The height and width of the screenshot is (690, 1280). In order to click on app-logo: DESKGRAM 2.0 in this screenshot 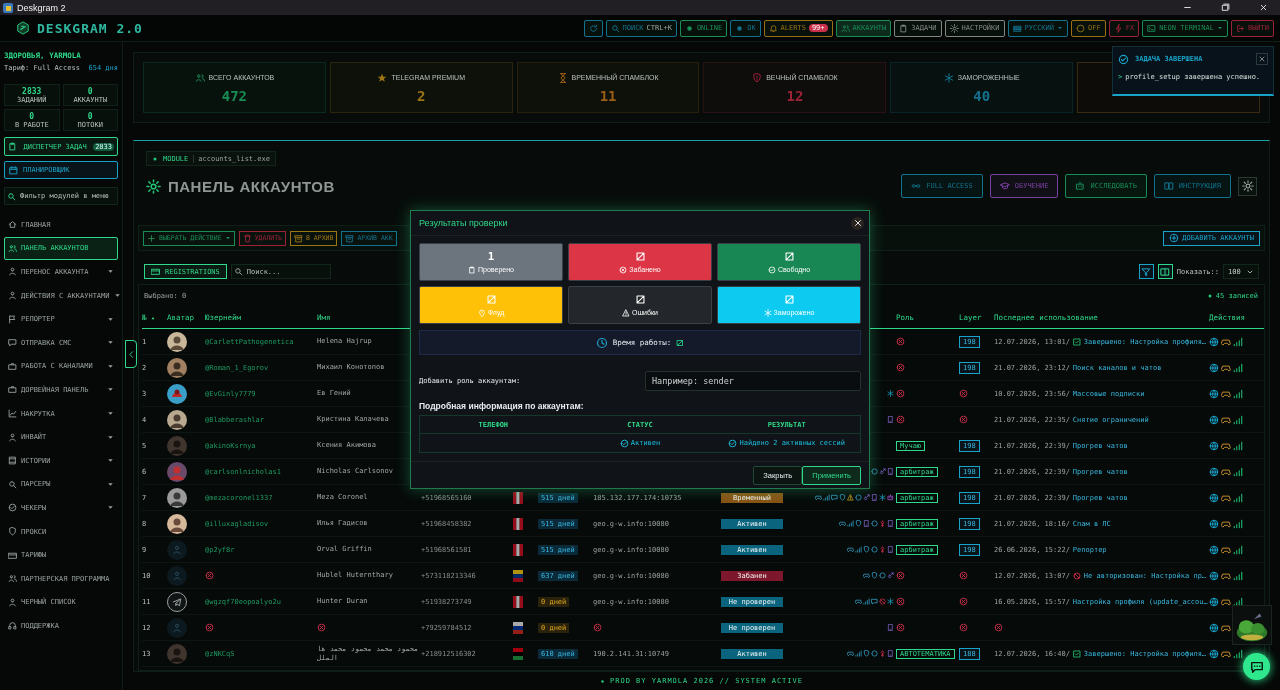, I will do `click(90, 28)`.